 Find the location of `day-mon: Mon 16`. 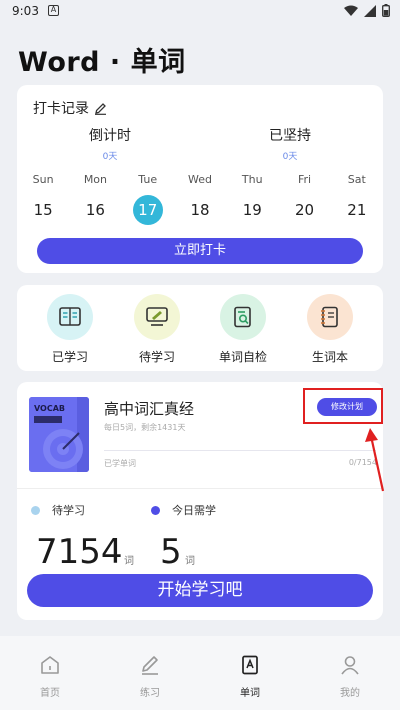

day-mon: Mon 16 is located at coordinates (95, 199).